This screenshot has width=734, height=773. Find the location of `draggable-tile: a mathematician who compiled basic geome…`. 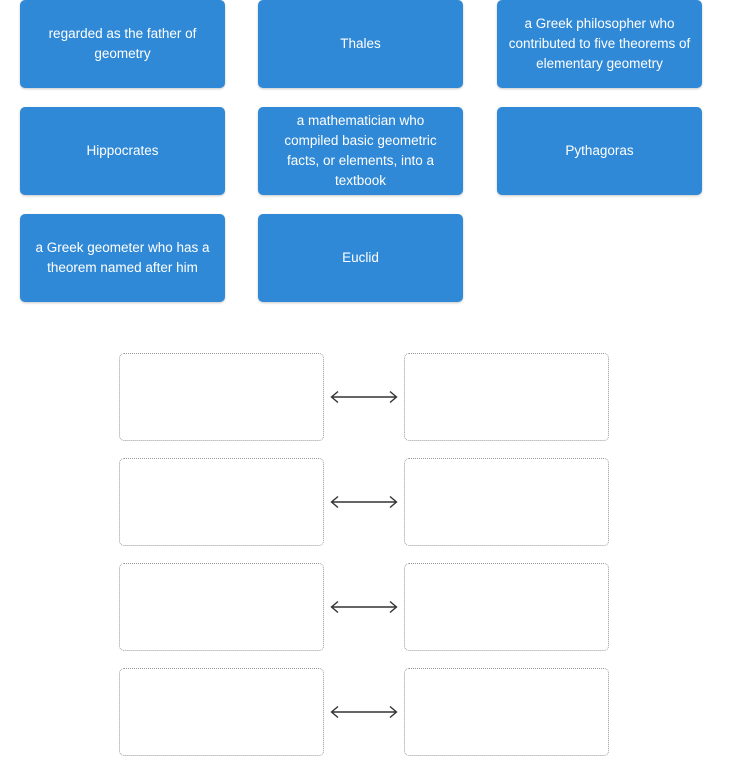

draggable-tile: a mathematician who compiled basic geome… is located at coordinates (360, 151).